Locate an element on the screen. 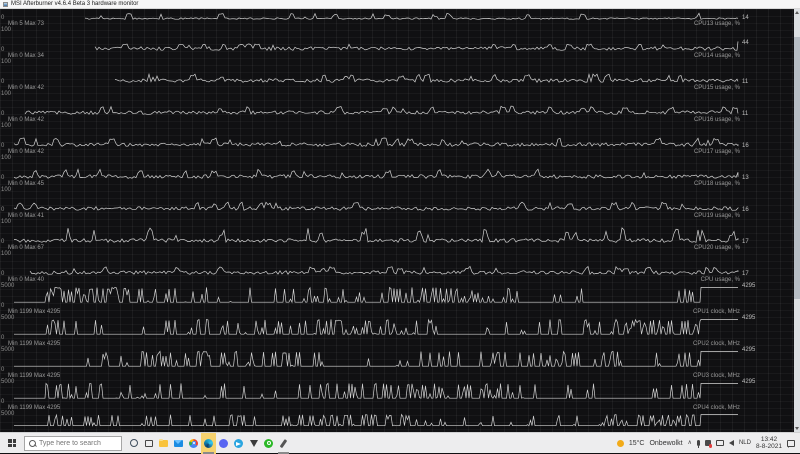  whatsapp-icon is located at coordinates (268, 443).